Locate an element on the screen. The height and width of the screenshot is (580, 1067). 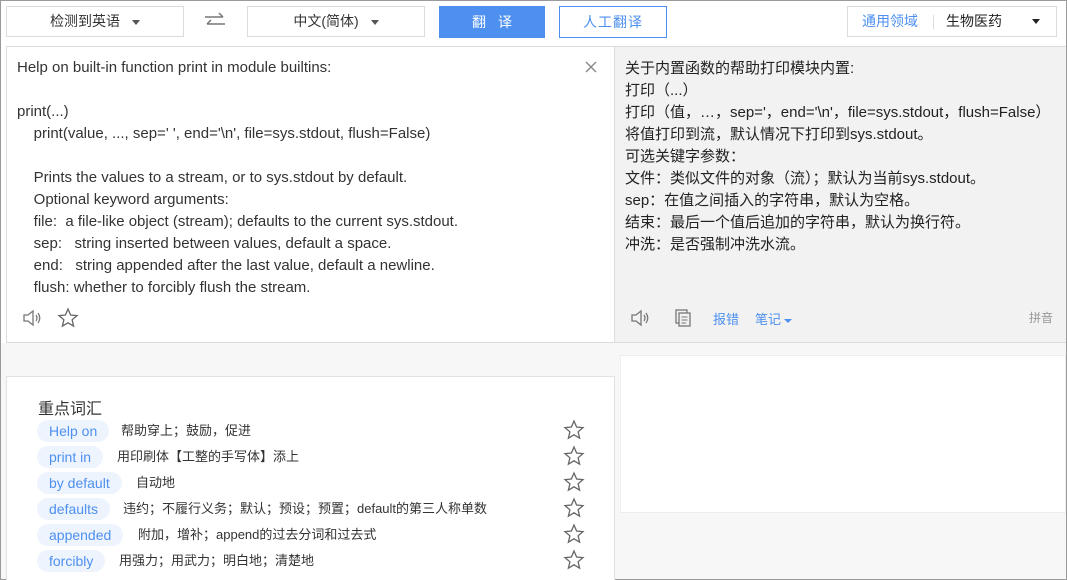
vocab-term: Help on is located at coordinates (73, 431).